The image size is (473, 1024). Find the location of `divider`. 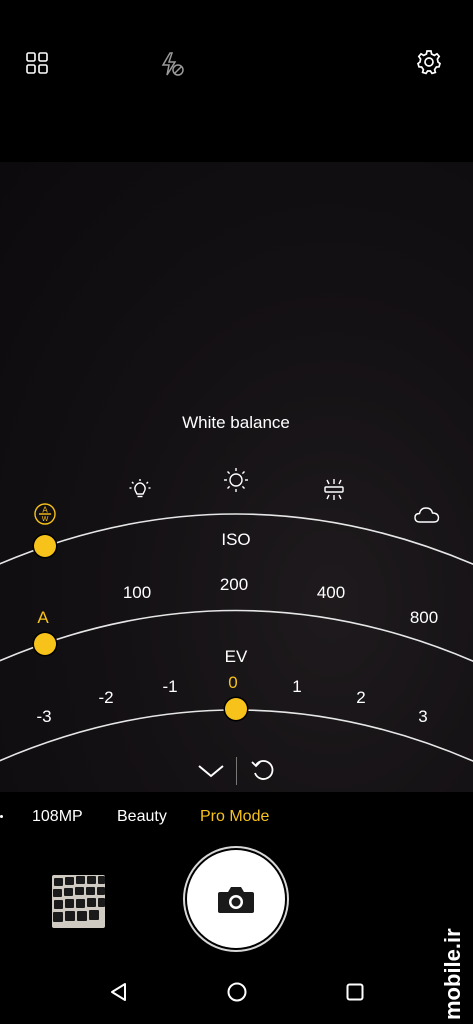

divider is located at coordinates (236, 771).